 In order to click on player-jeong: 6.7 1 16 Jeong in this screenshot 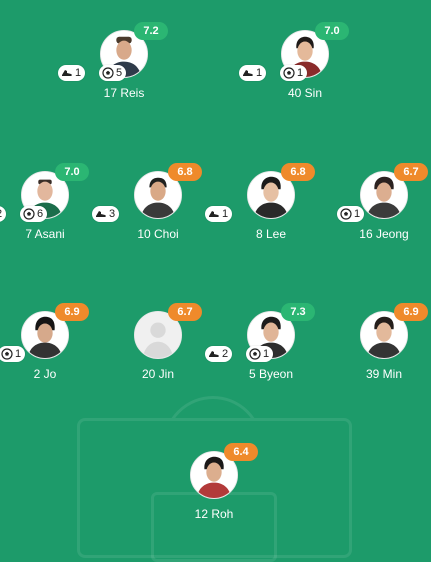, I will do `click(380, 212)`.